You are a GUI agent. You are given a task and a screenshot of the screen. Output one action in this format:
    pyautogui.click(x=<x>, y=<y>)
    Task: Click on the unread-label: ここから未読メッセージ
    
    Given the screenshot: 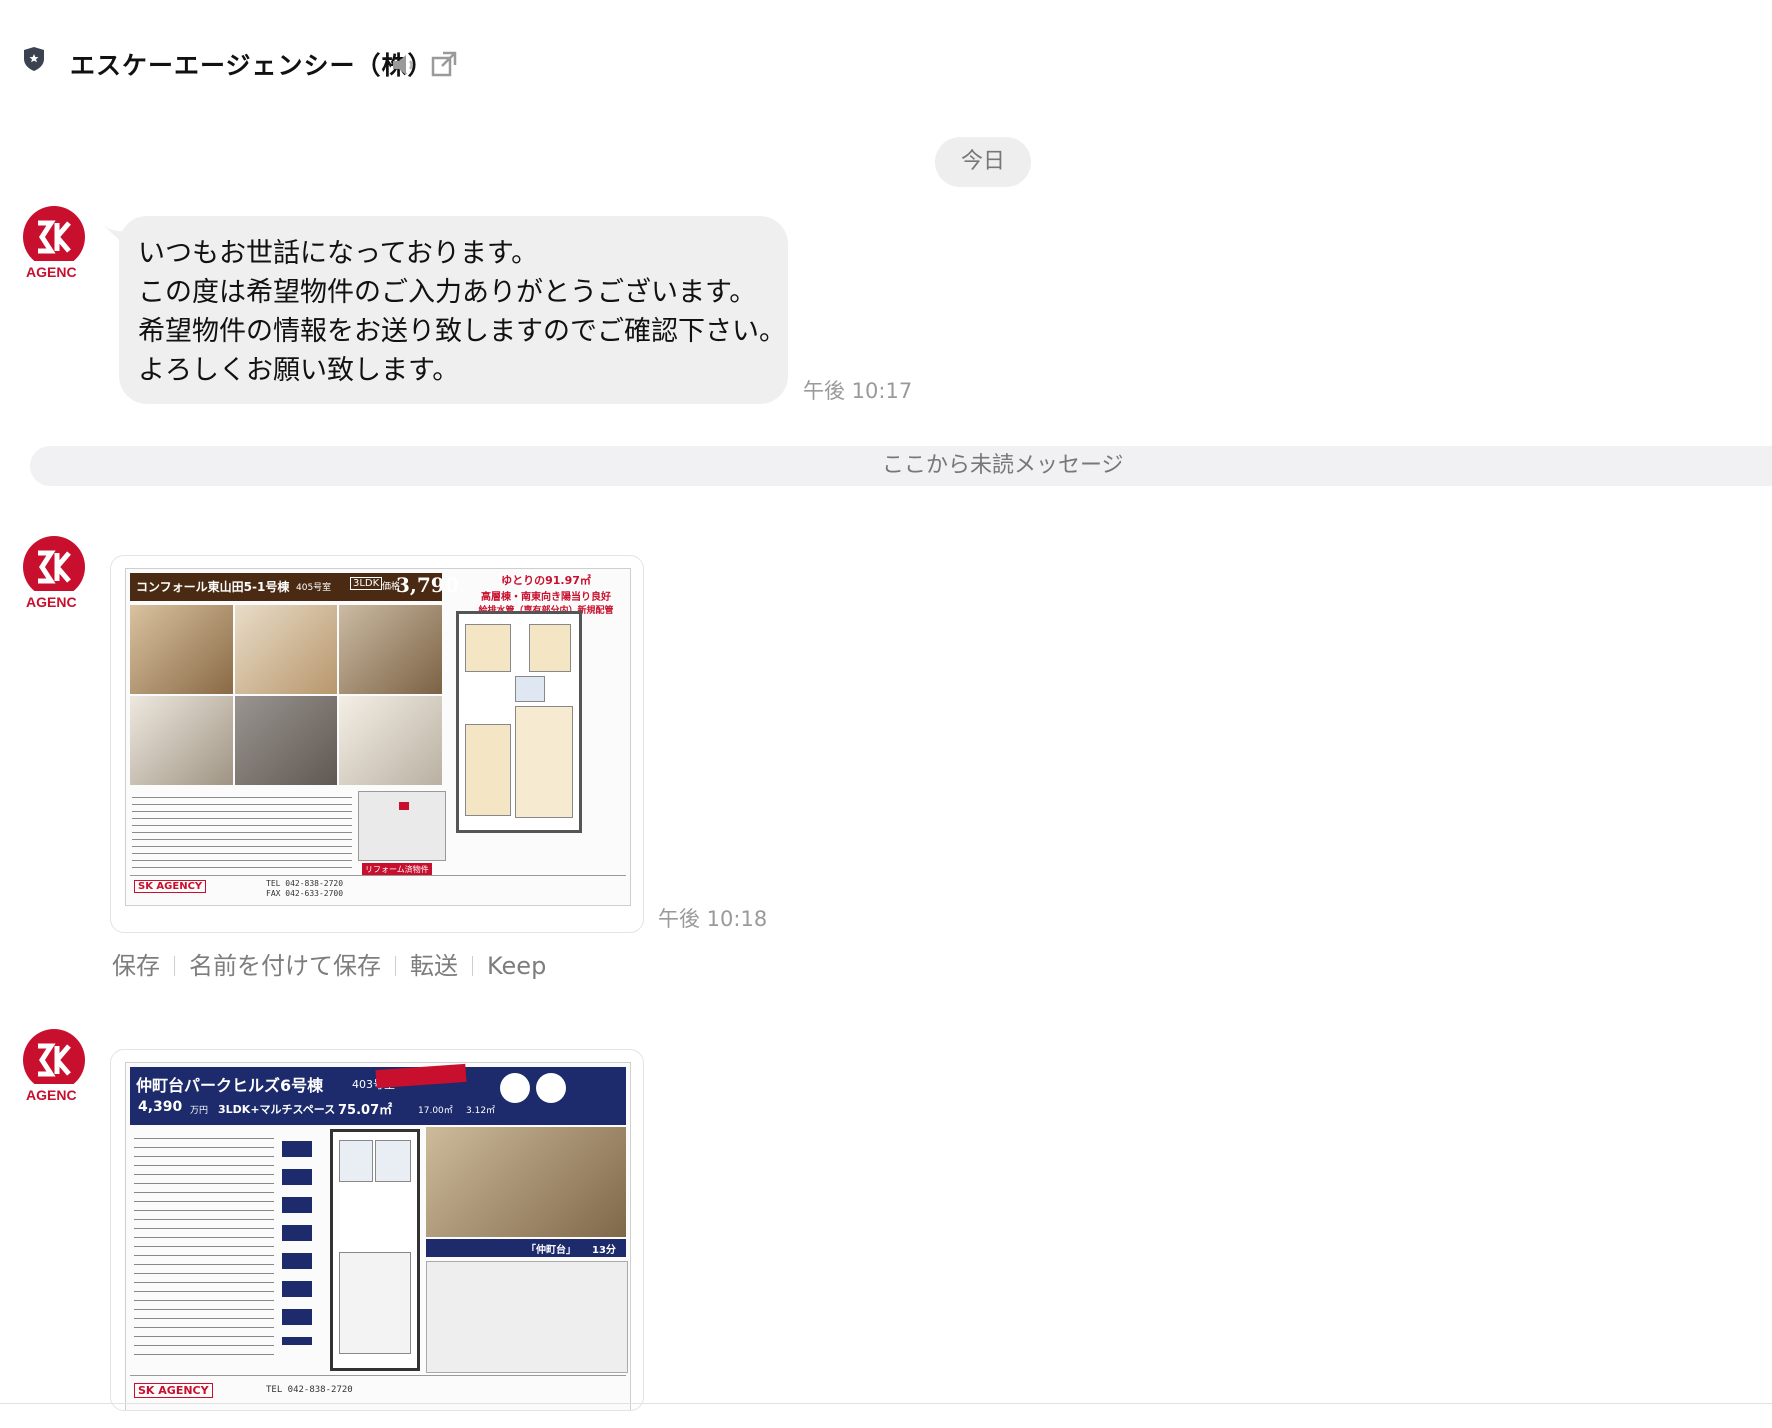 What is the action you would take?
    pyautogui.click(x=1003, y=465)
    